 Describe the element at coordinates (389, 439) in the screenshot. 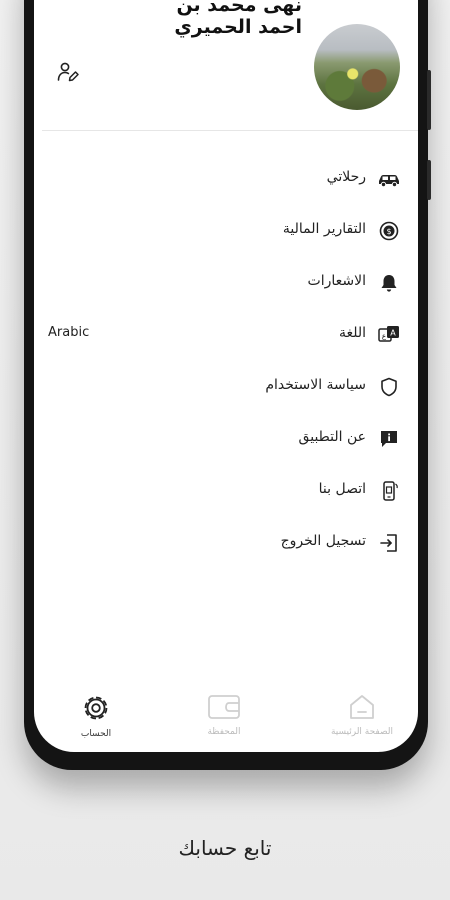

I see `info-icon` at that location.